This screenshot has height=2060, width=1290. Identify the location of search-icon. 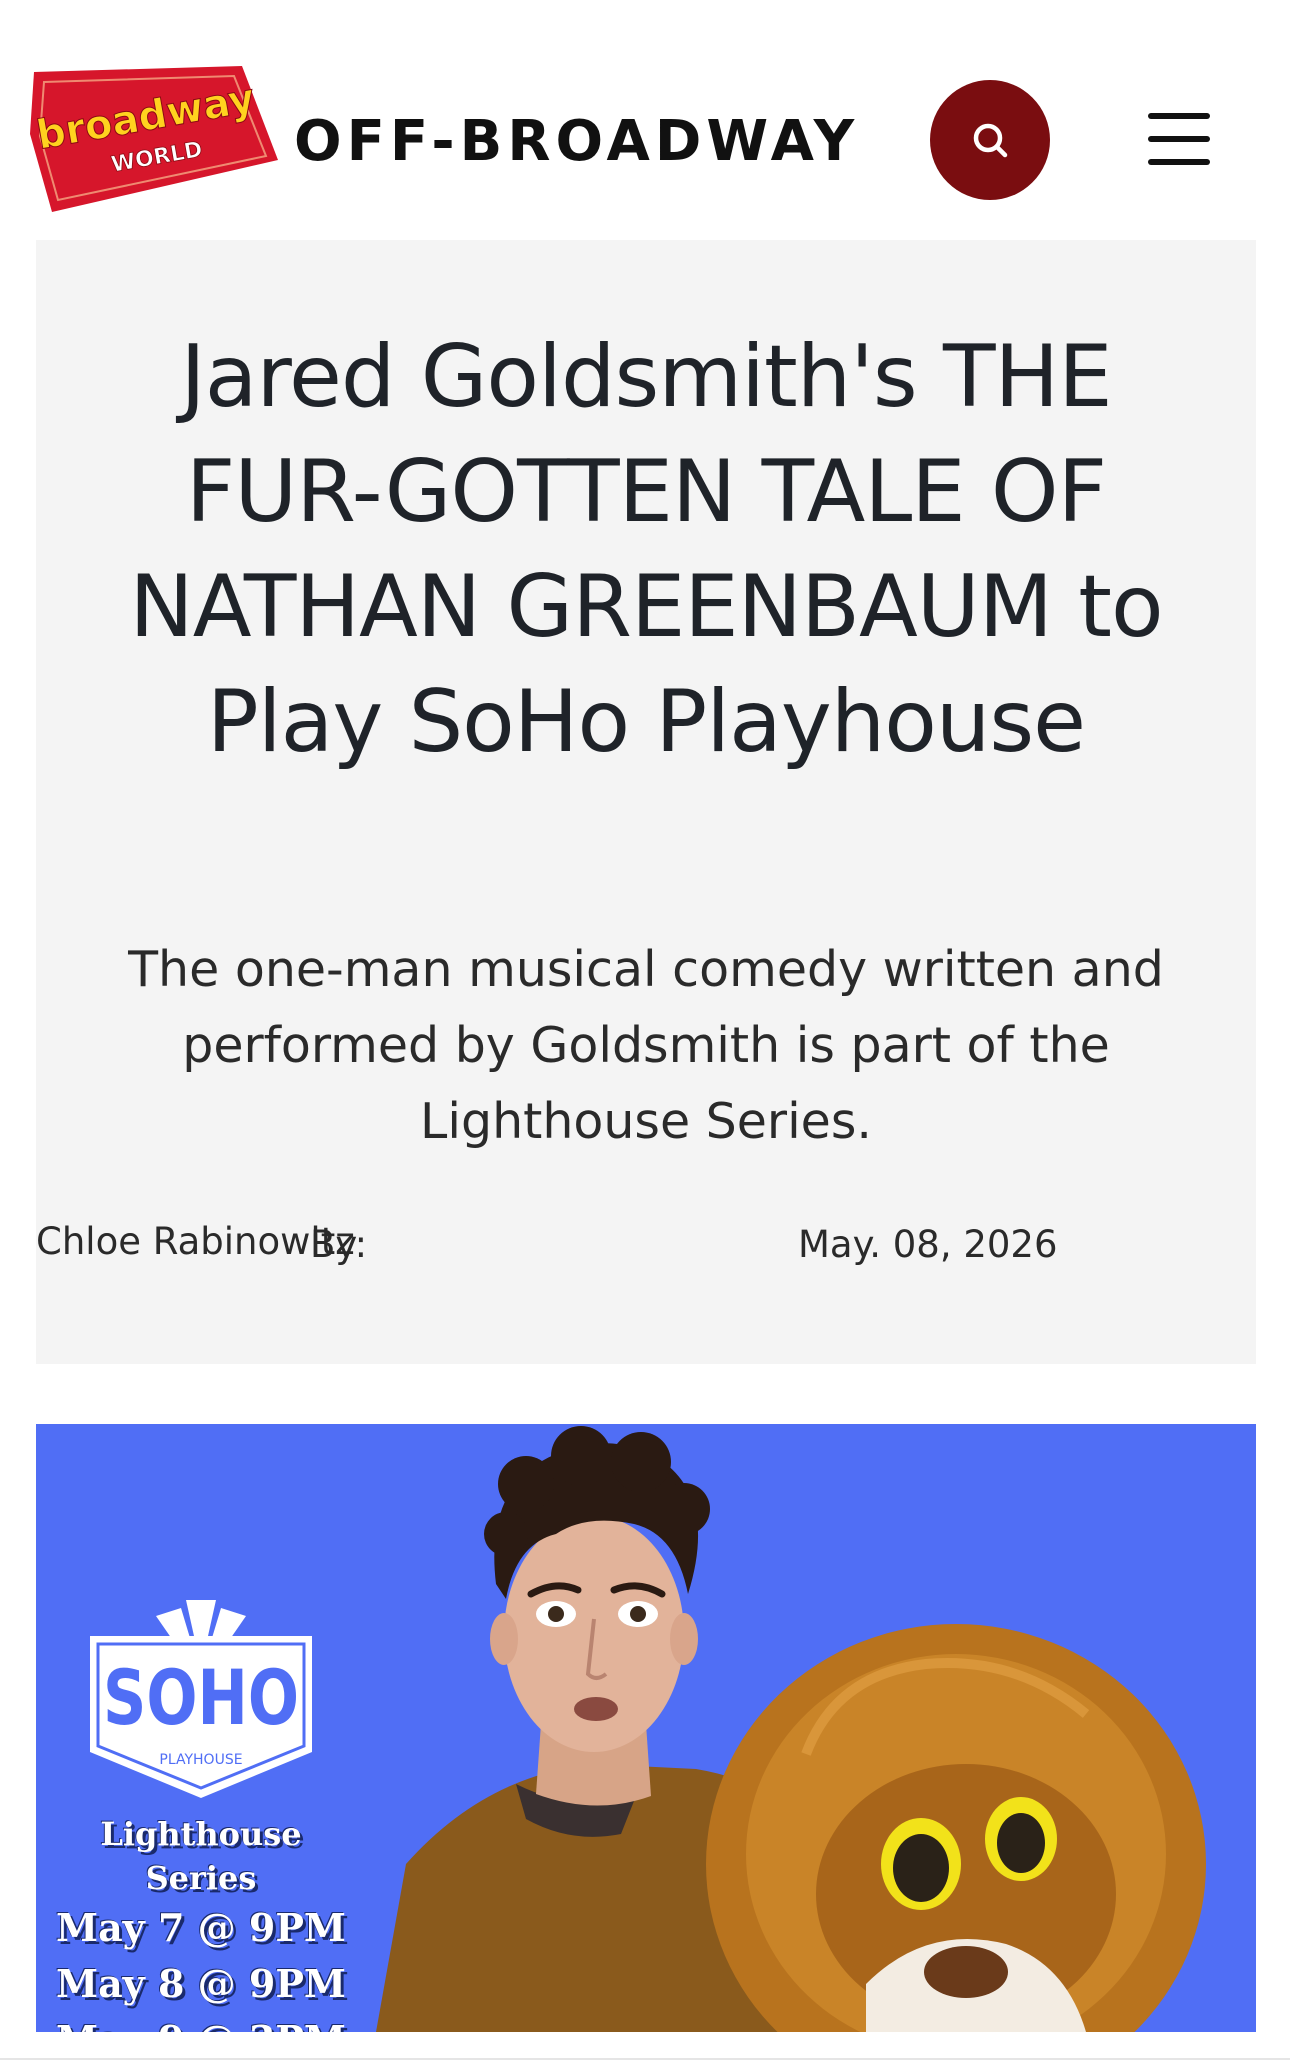
(990, 140).